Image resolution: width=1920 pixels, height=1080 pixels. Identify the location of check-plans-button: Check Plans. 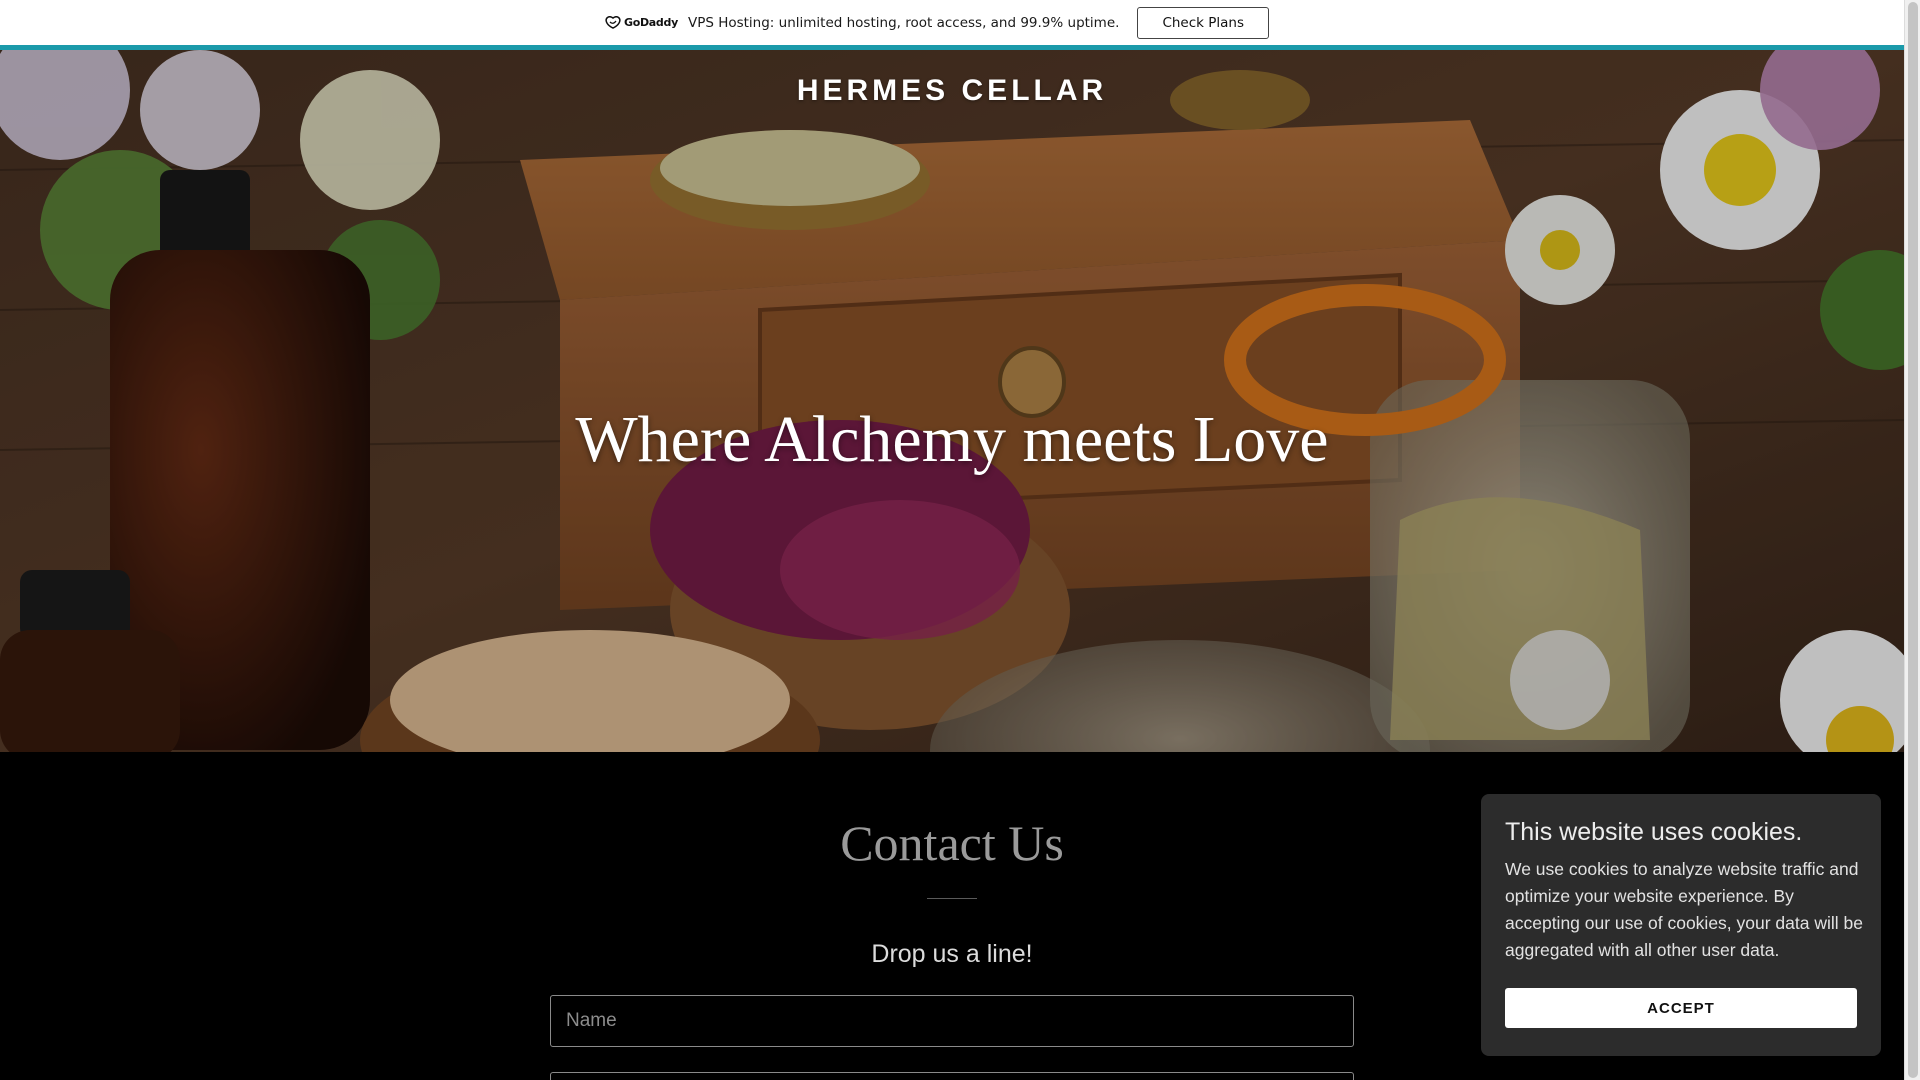
(1203, 22).